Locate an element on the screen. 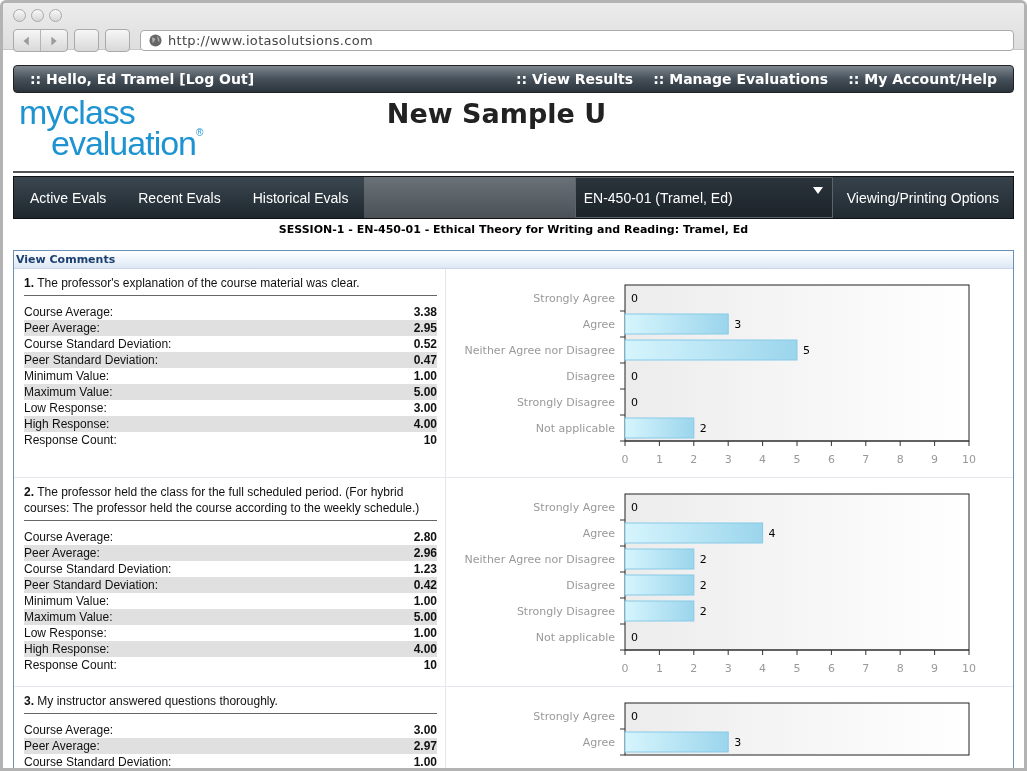 Image resolution: width=1027 pixels, height=771 pixels. stat-value: 1.23 is located at coordinates (425, 569).